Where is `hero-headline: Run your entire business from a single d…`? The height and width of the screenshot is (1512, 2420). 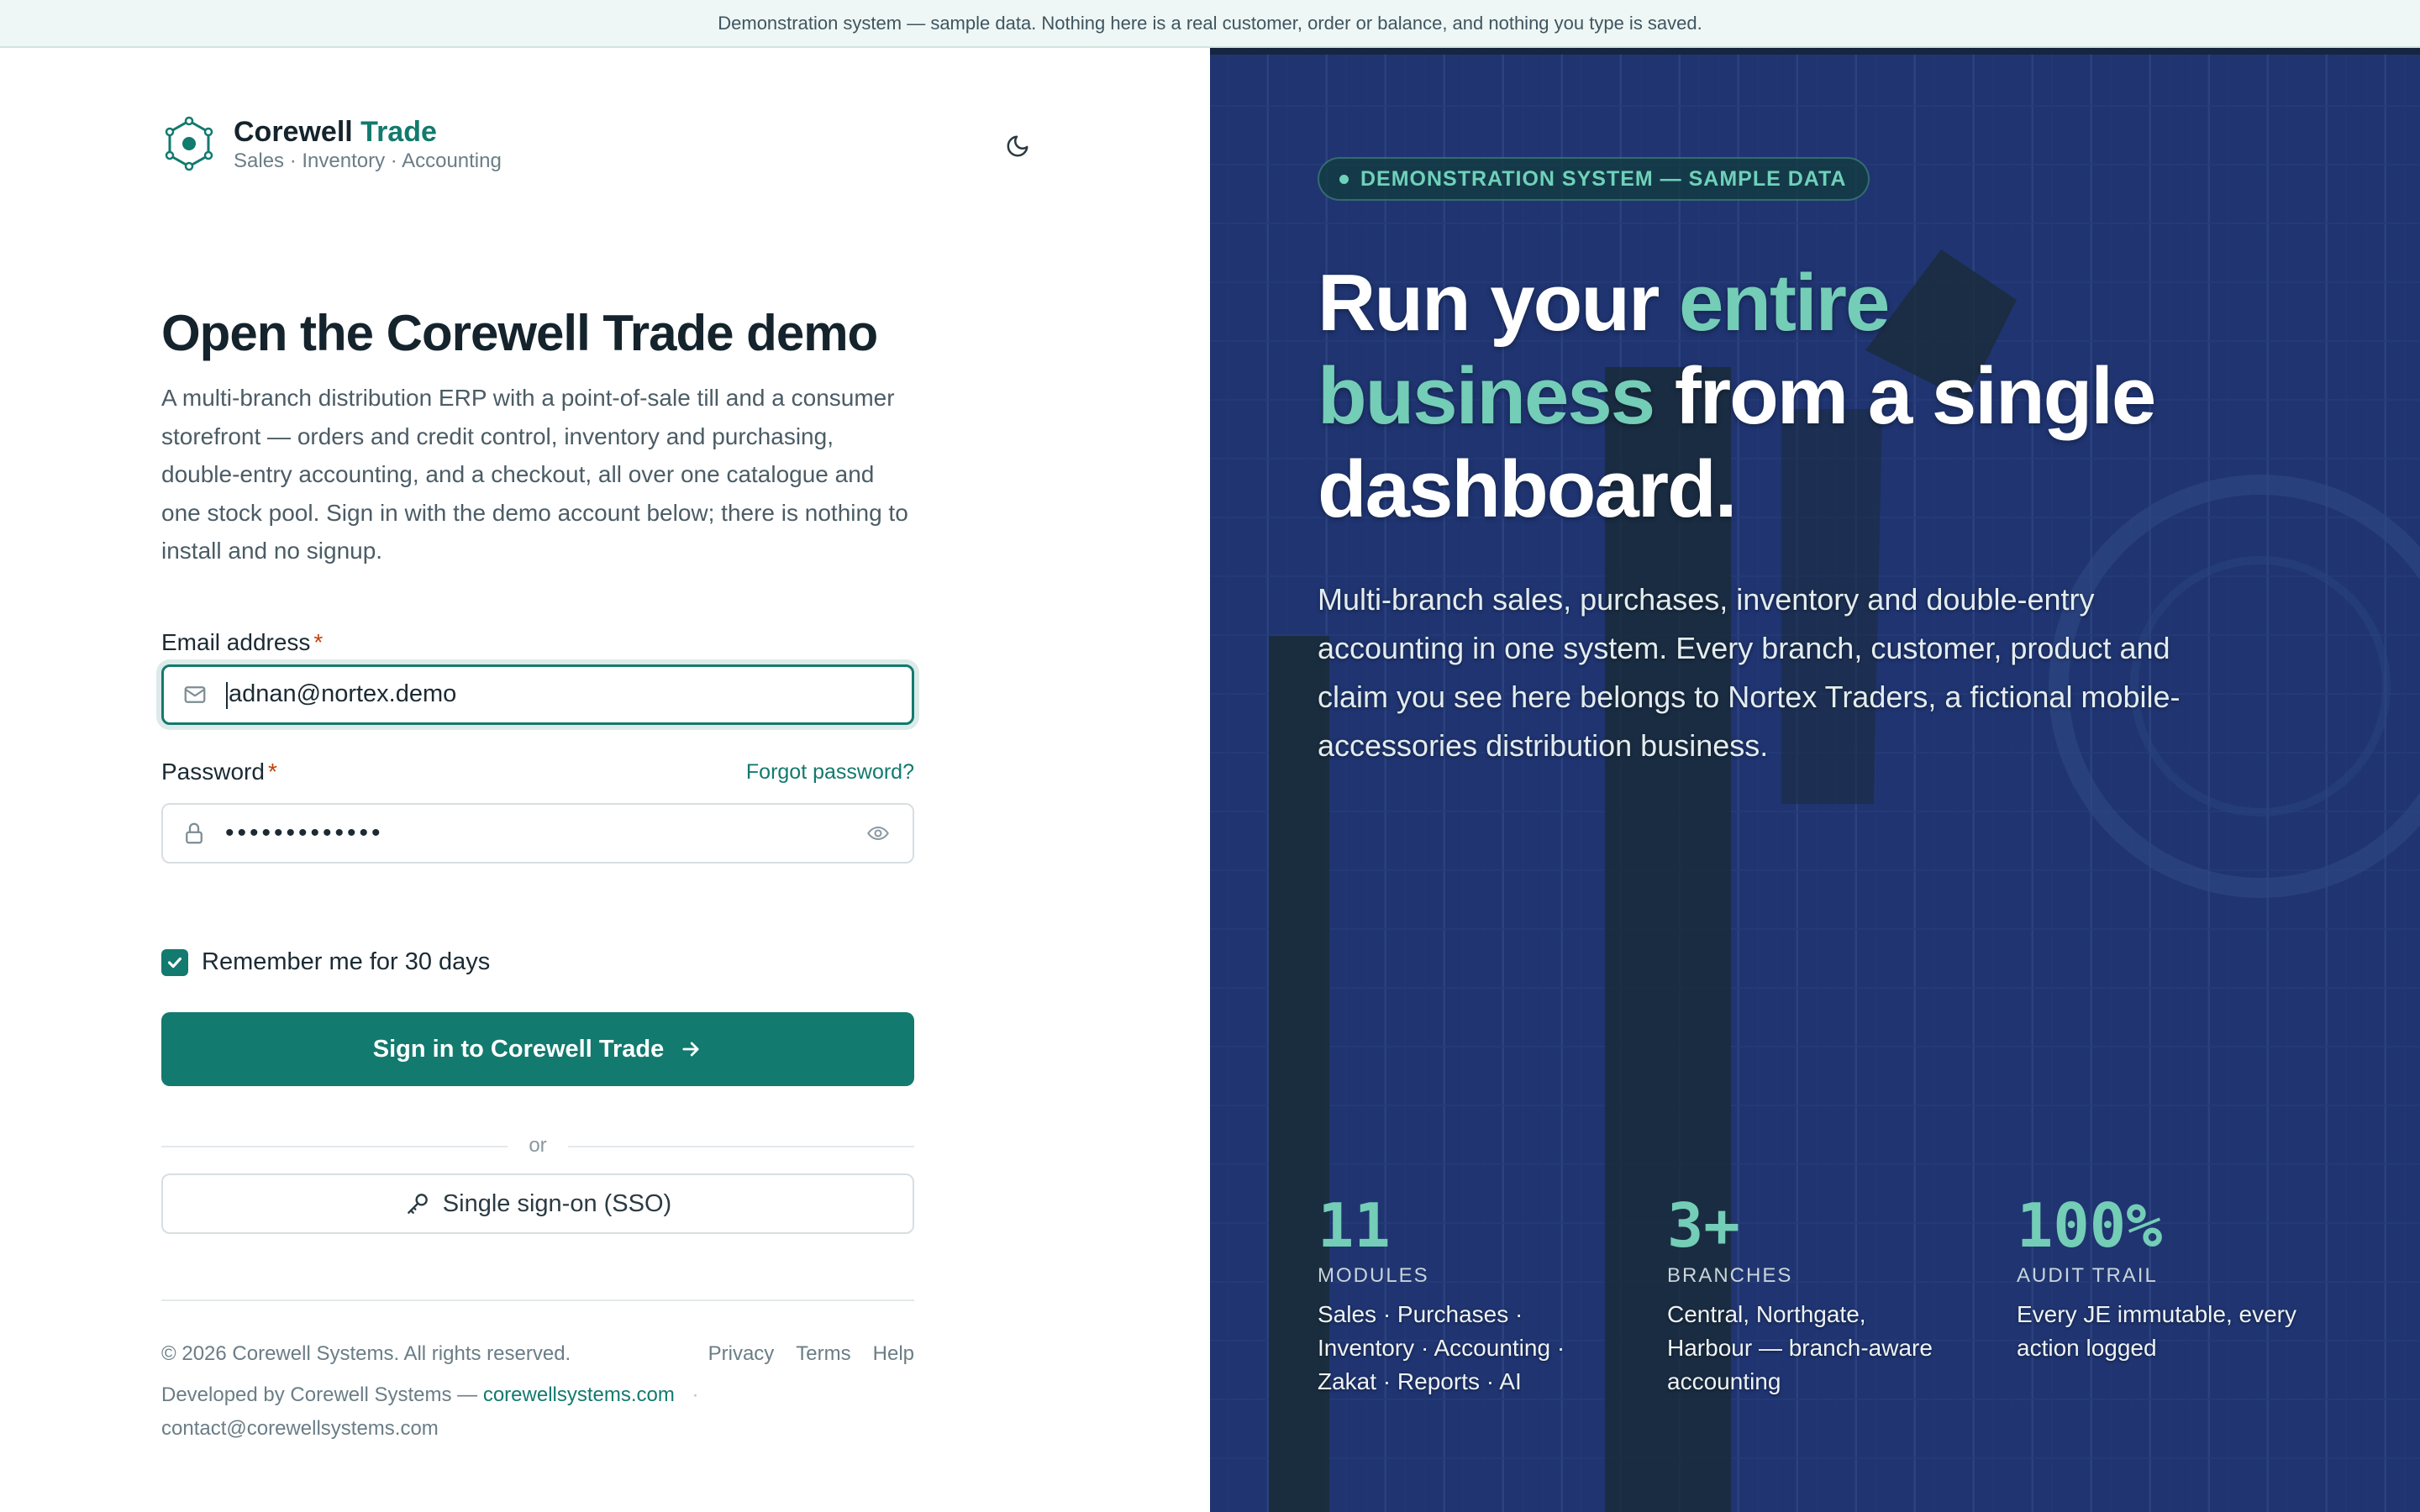 hero-headline: Run your entire business from a single d… is located at coordinates (1780, 396).